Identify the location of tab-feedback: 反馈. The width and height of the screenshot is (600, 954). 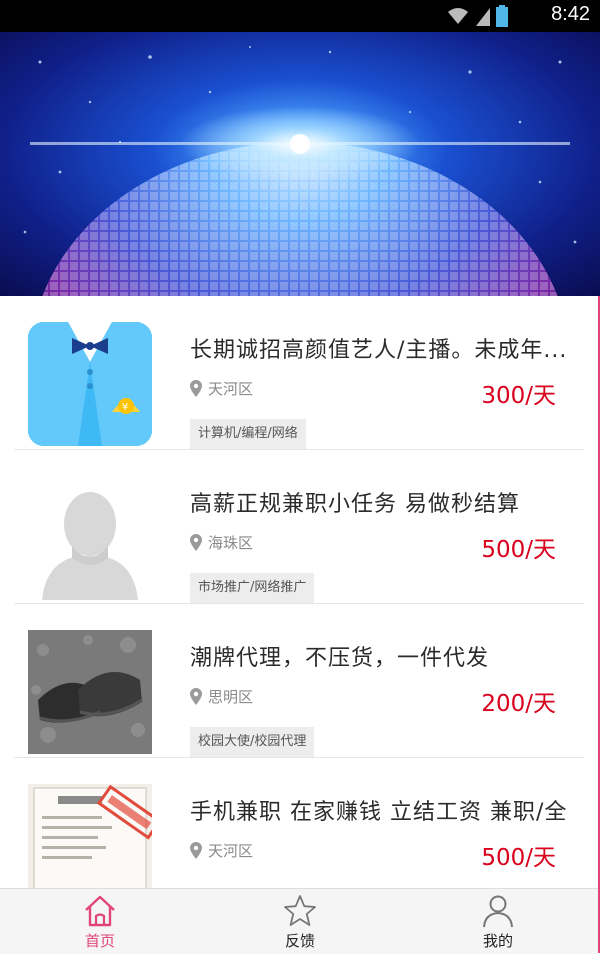
(300, 921).